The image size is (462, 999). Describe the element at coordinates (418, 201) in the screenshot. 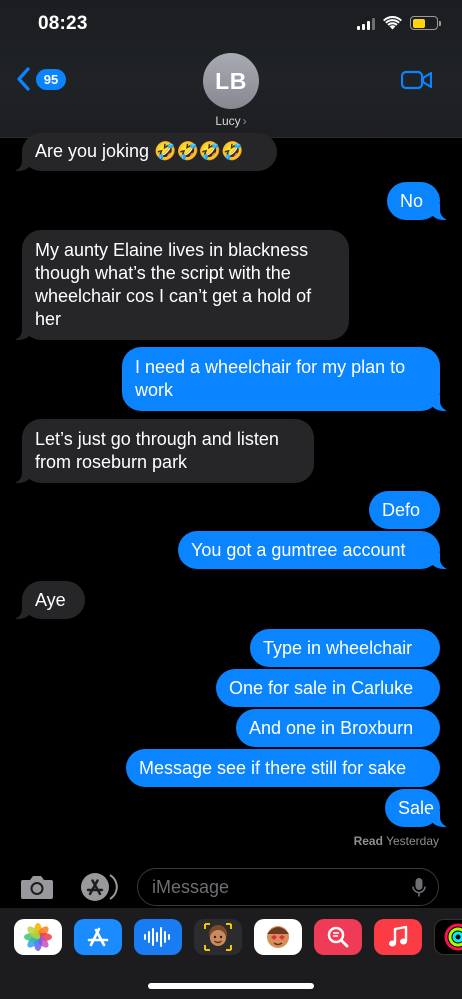

I see `message-bubble: No` at that location.